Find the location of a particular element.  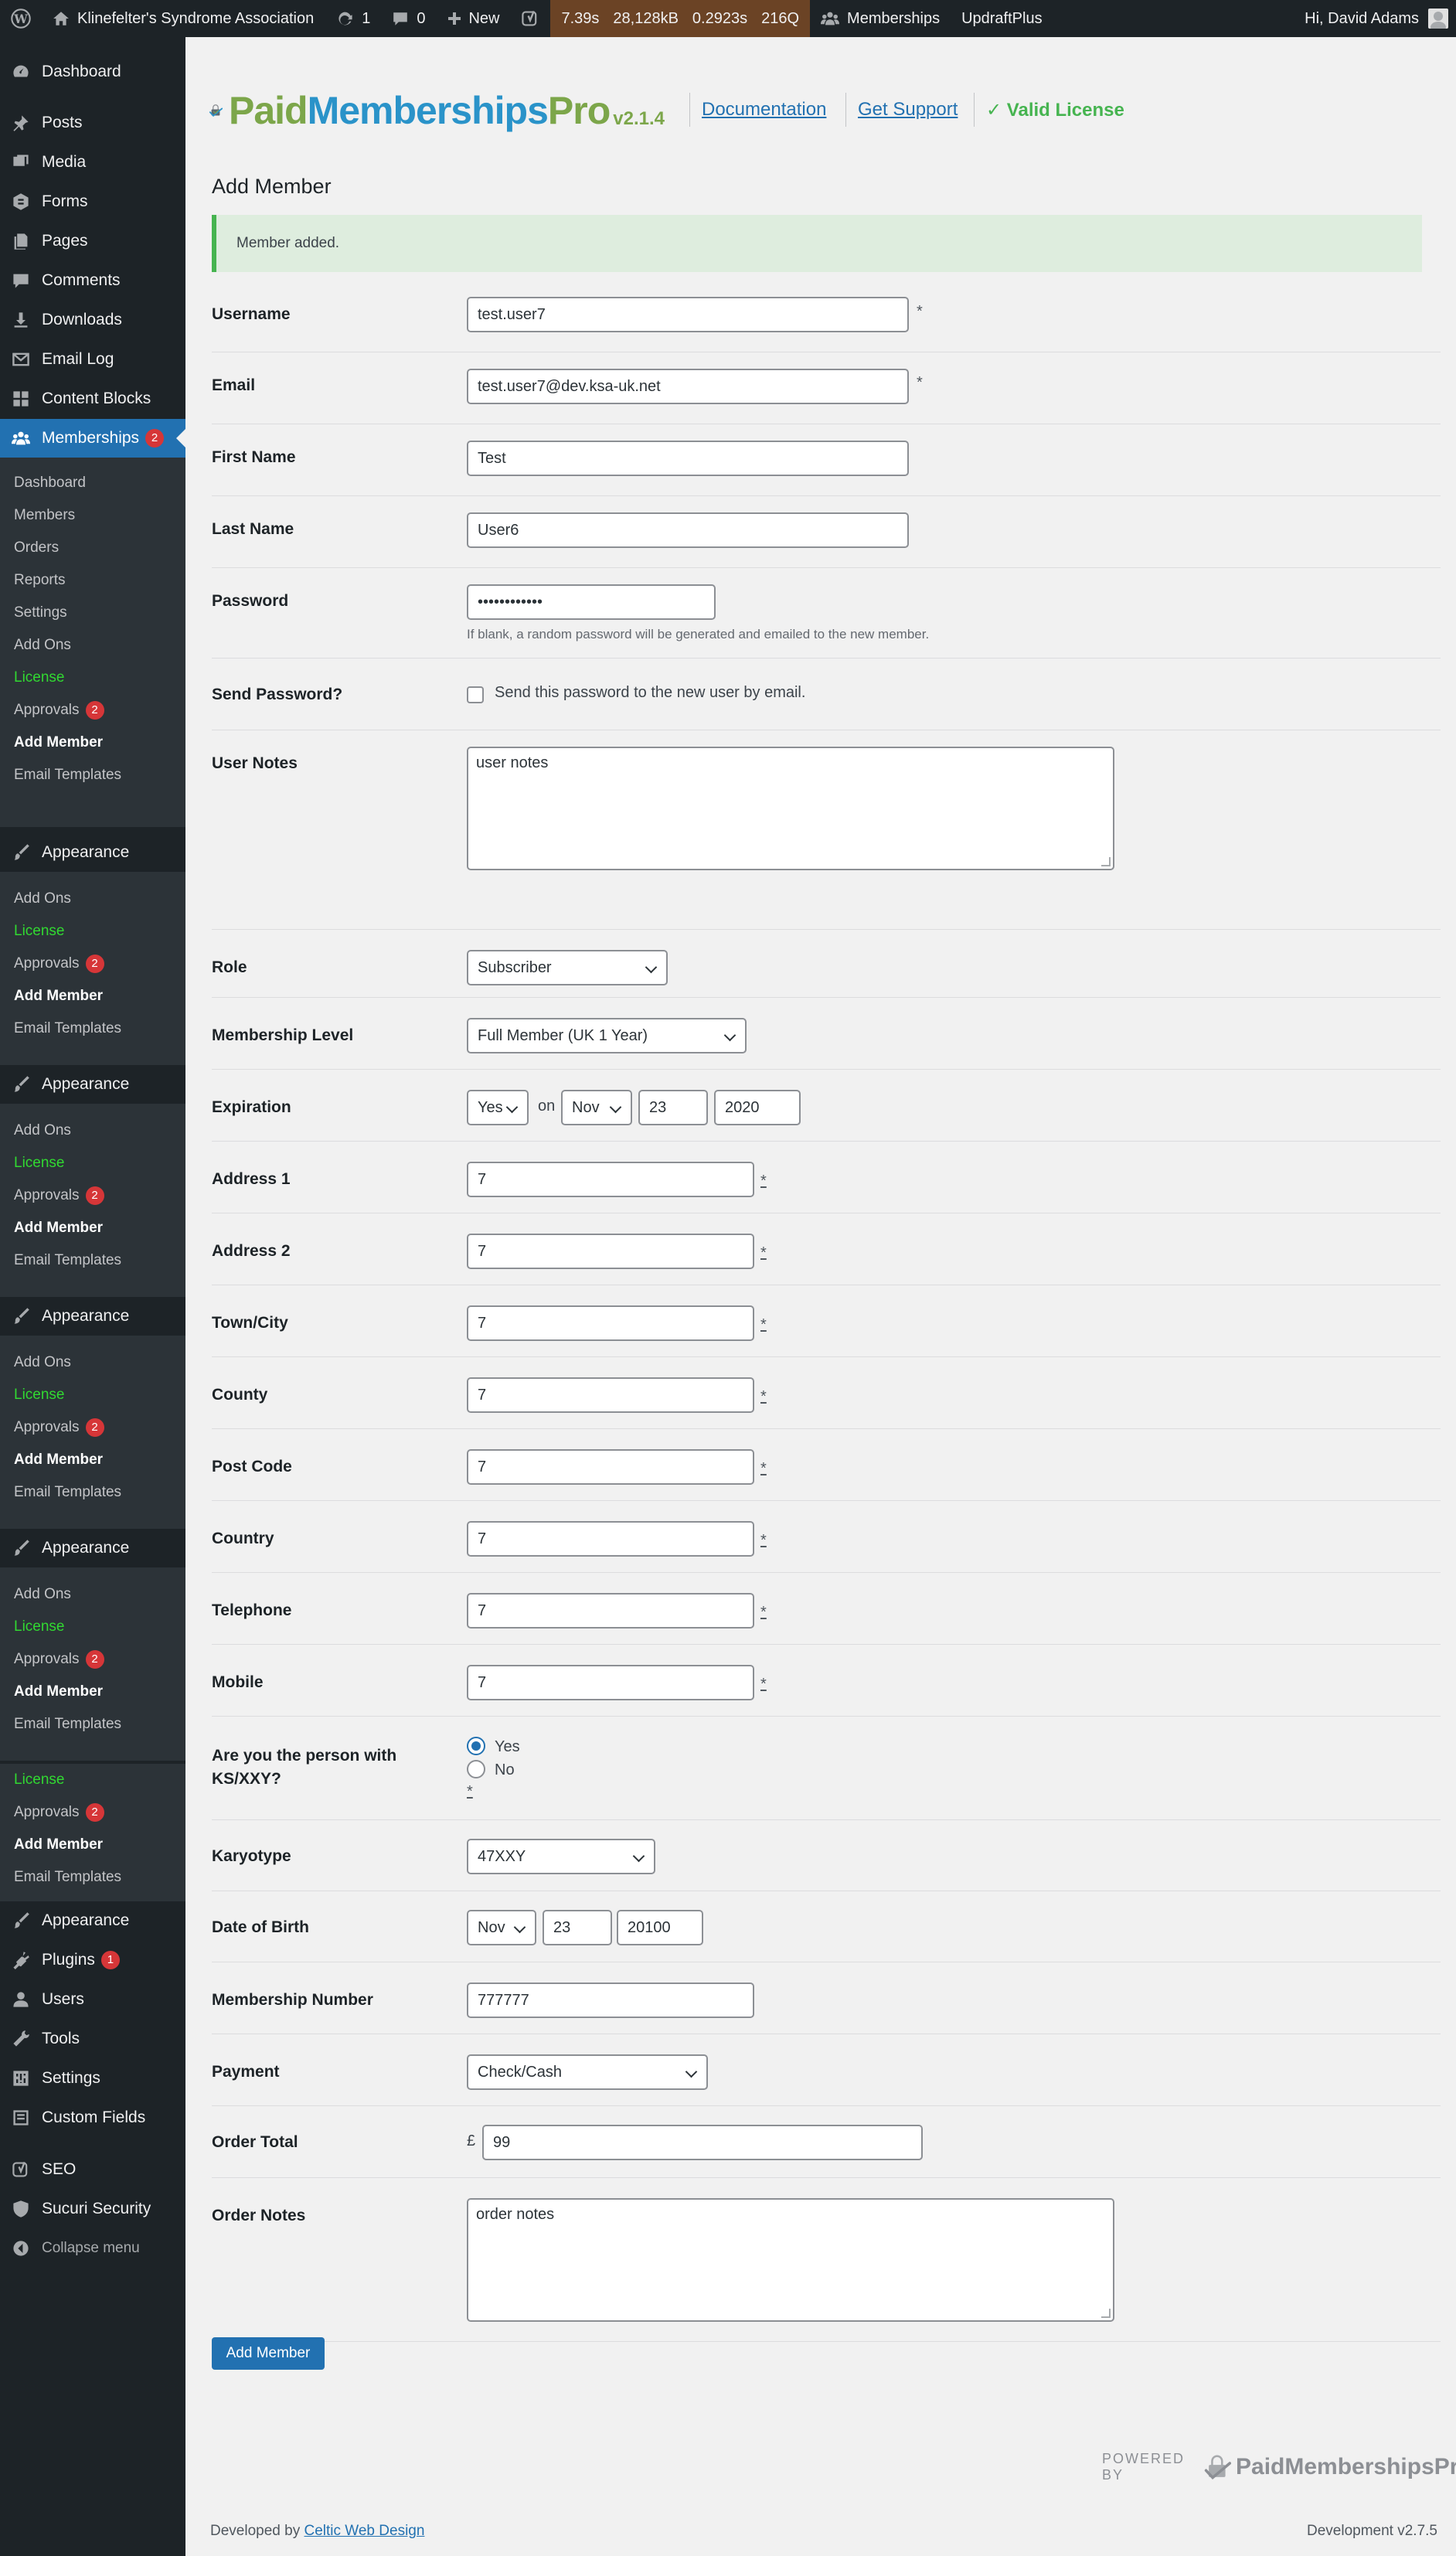

user-notes-textarea: user notes is located at coordinates (791, 808).